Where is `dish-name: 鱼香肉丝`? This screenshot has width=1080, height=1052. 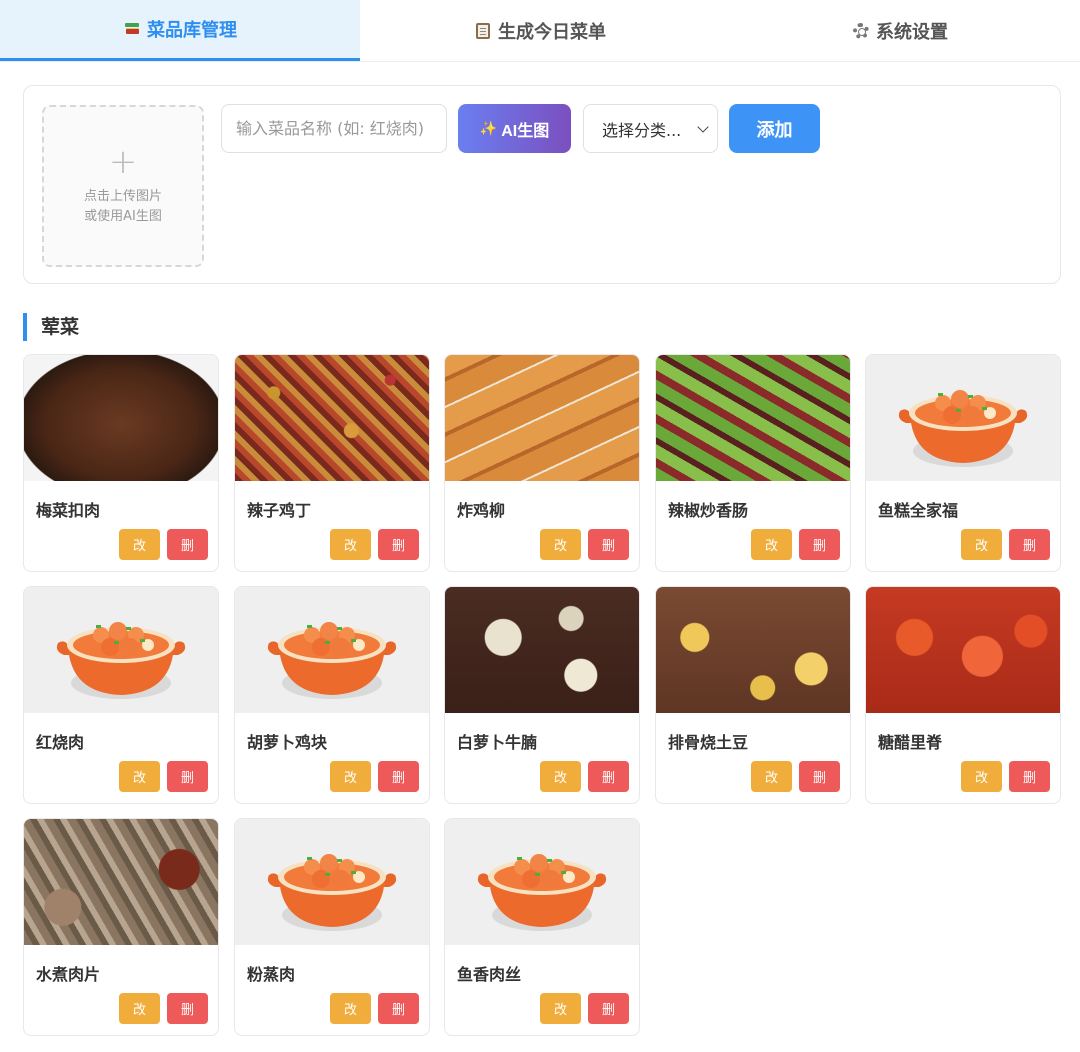 dish-name: 鱼香肉丝 is located at coordinates (489, 974).